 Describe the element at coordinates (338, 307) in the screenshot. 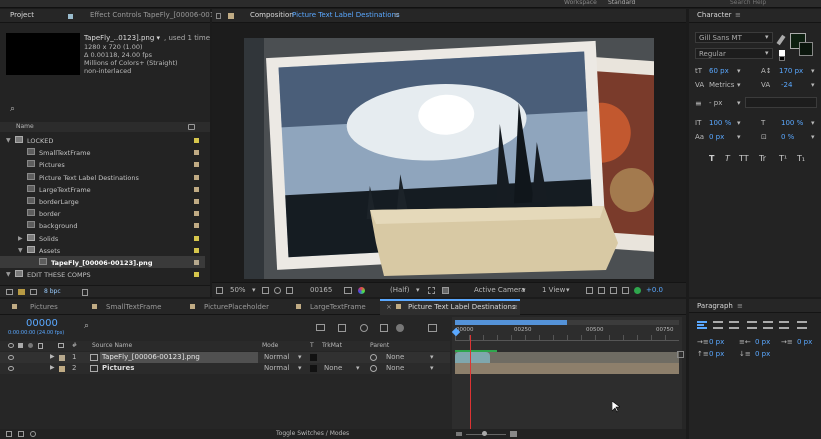

I see `tab-largetextframe: LargeTextFrame` at that location.